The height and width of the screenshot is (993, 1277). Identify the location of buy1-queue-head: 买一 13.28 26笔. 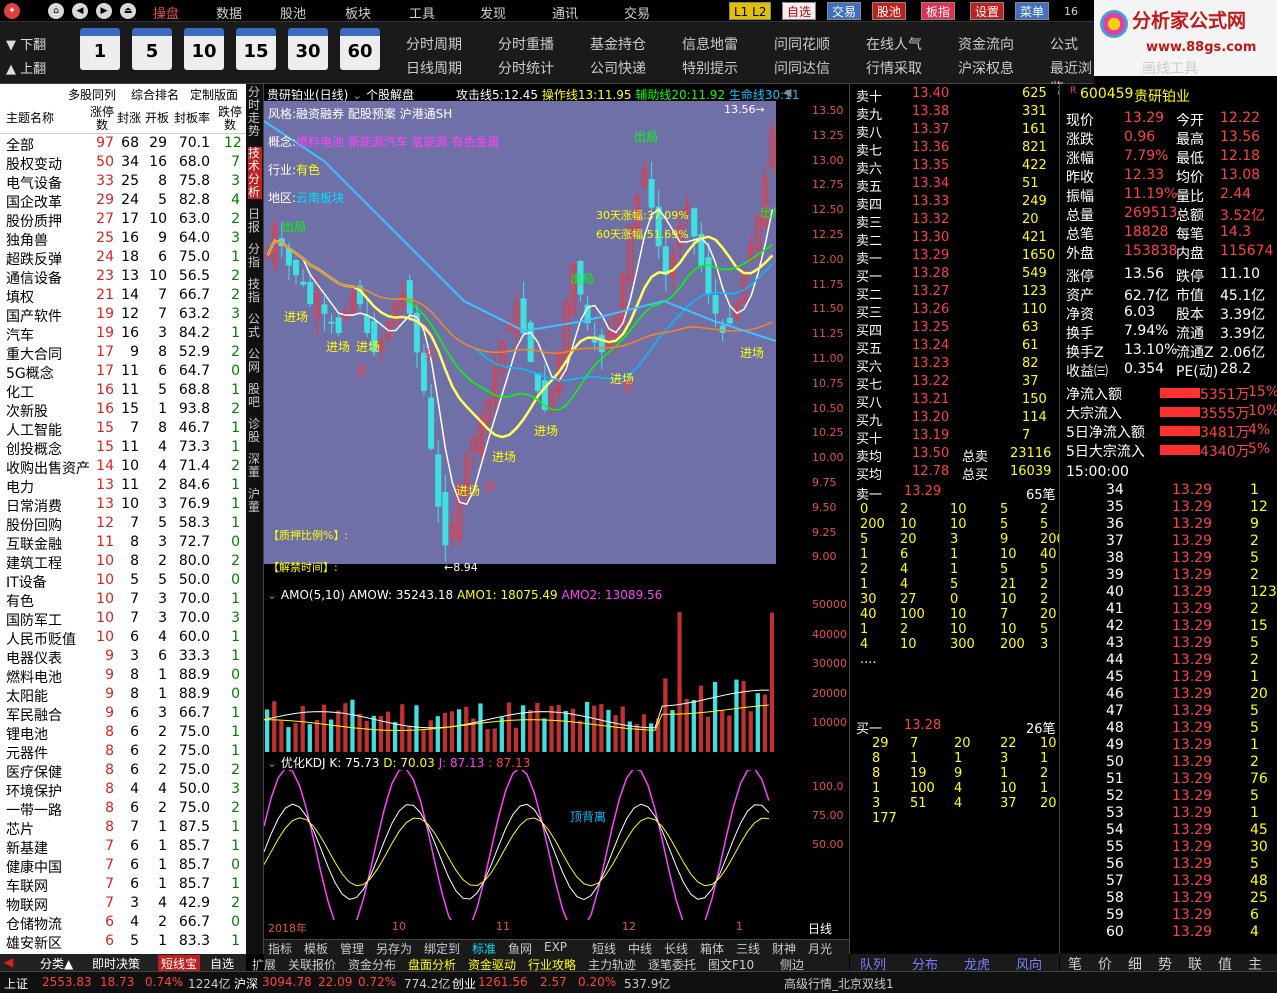
(954, 727).